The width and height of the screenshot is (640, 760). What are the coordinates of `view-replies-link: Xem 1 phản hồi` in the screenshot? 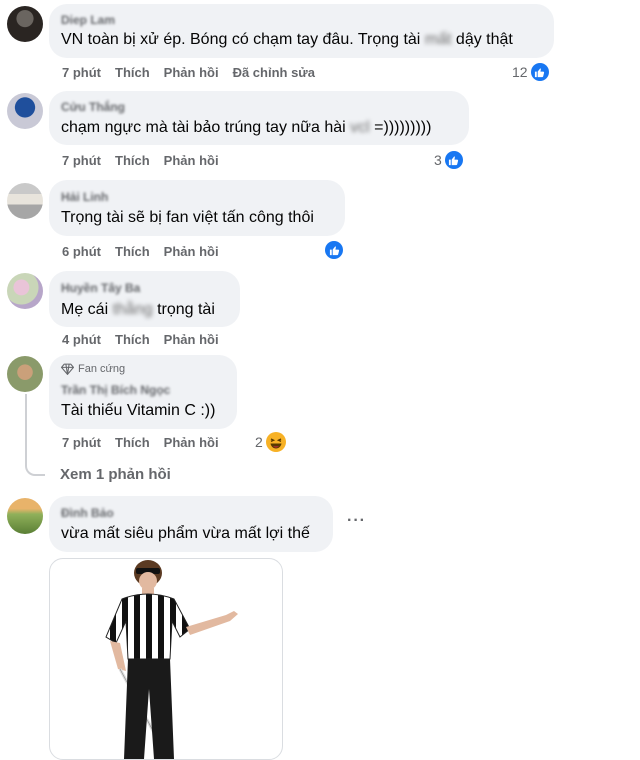 It's located at (115, 474).